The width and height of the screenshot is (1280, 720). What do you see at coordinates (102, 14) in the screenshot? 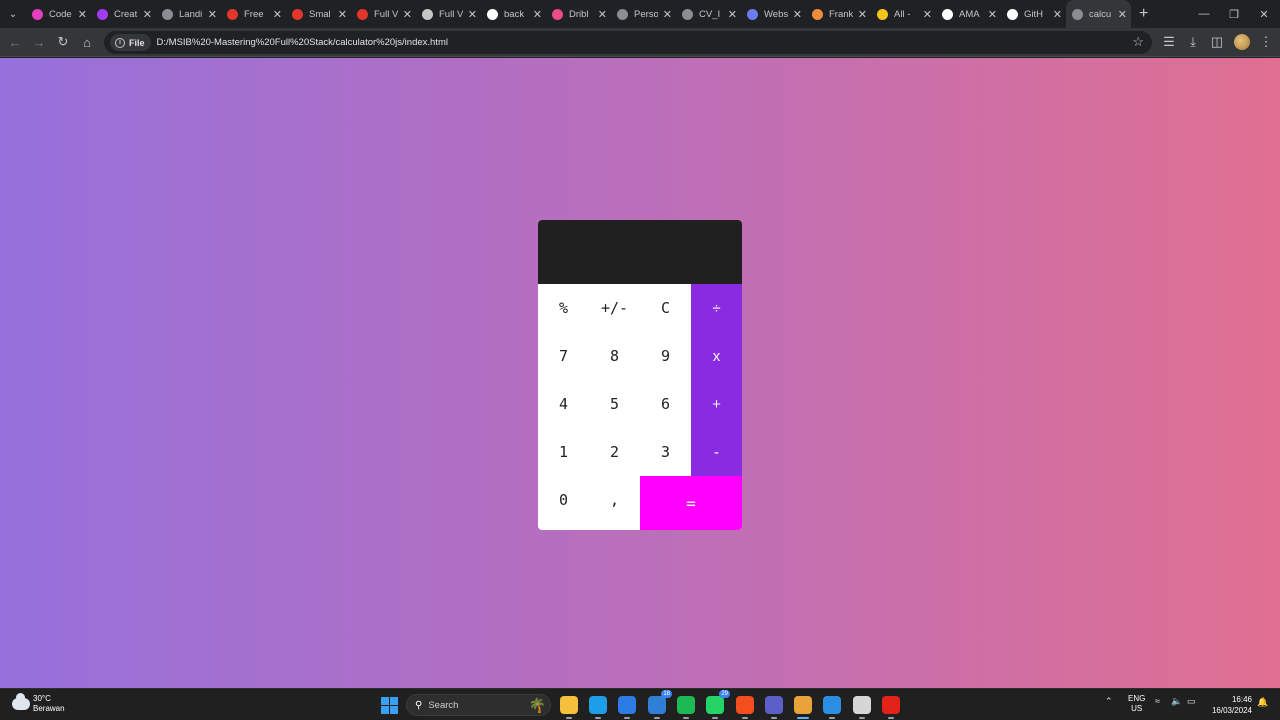
I see `messenger-icon` at bounding box center [102, 14].